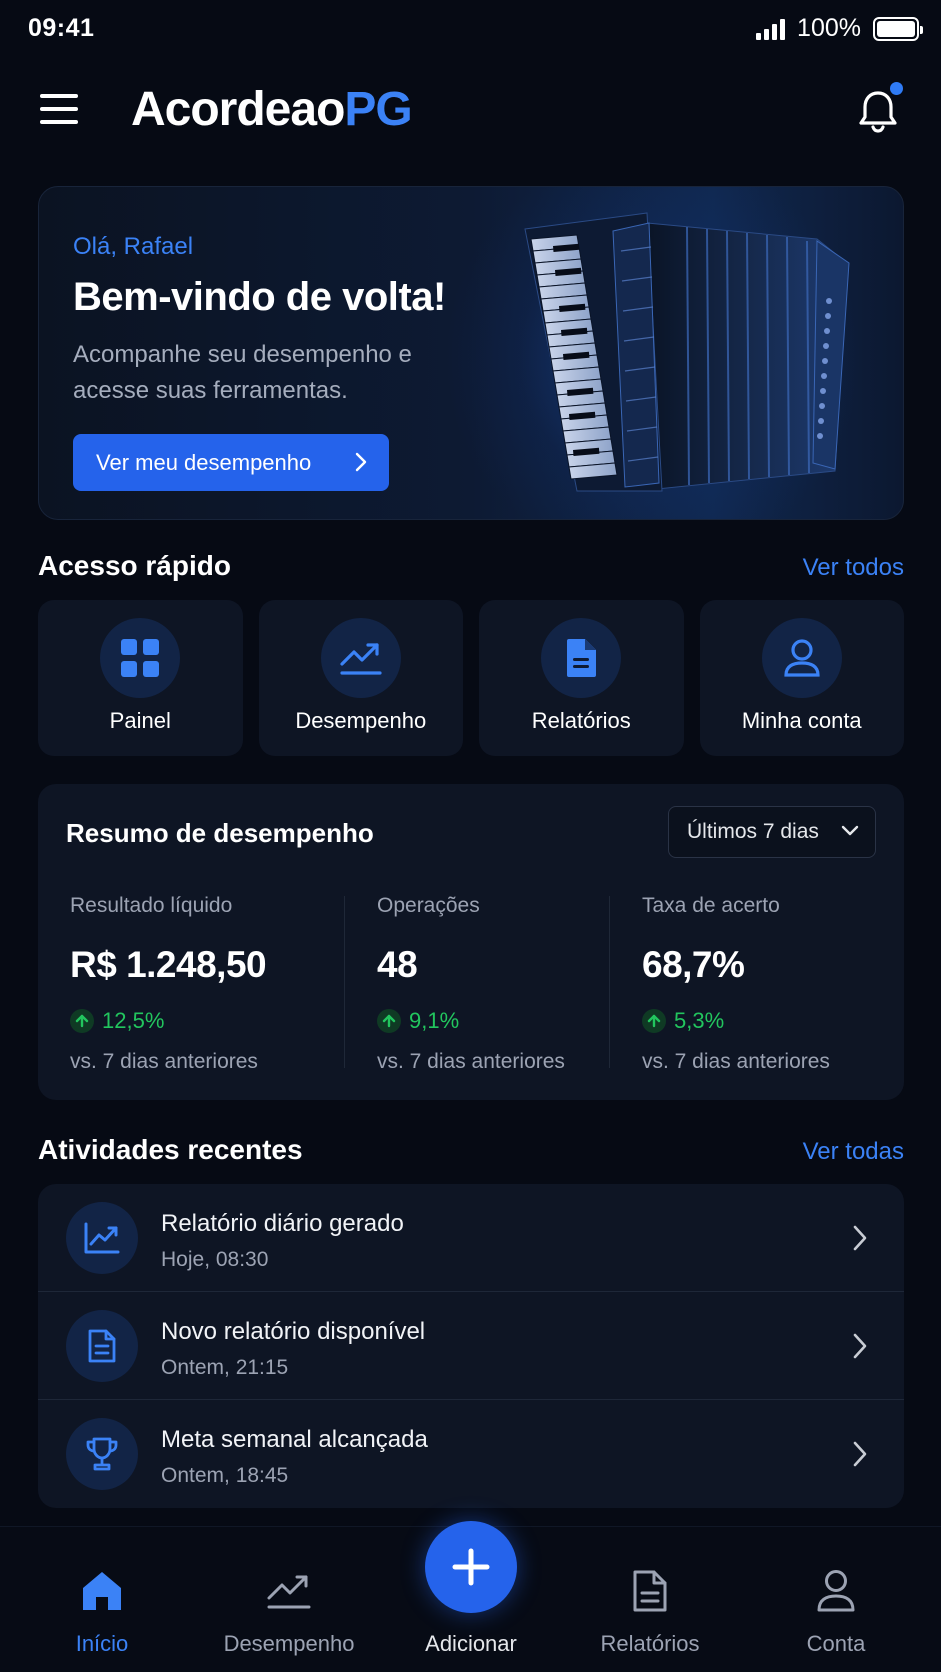 Image resolution: width=941 pixels, height=1672 pixels. Describe the element at coordinates (470, 111) in the screenshot. I see `top-app-bar: AcordeaoPG` at that location.